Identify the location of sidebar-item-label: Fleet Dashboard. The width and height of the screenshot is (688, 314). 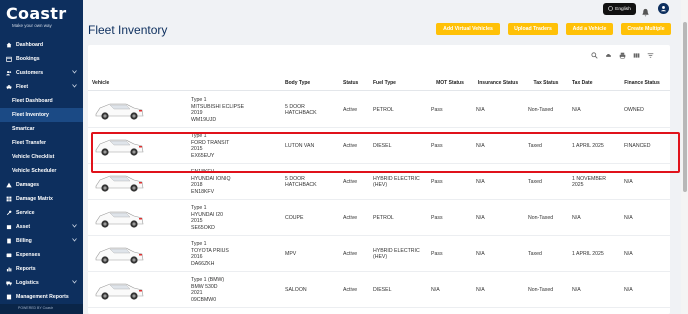
(32, 101).